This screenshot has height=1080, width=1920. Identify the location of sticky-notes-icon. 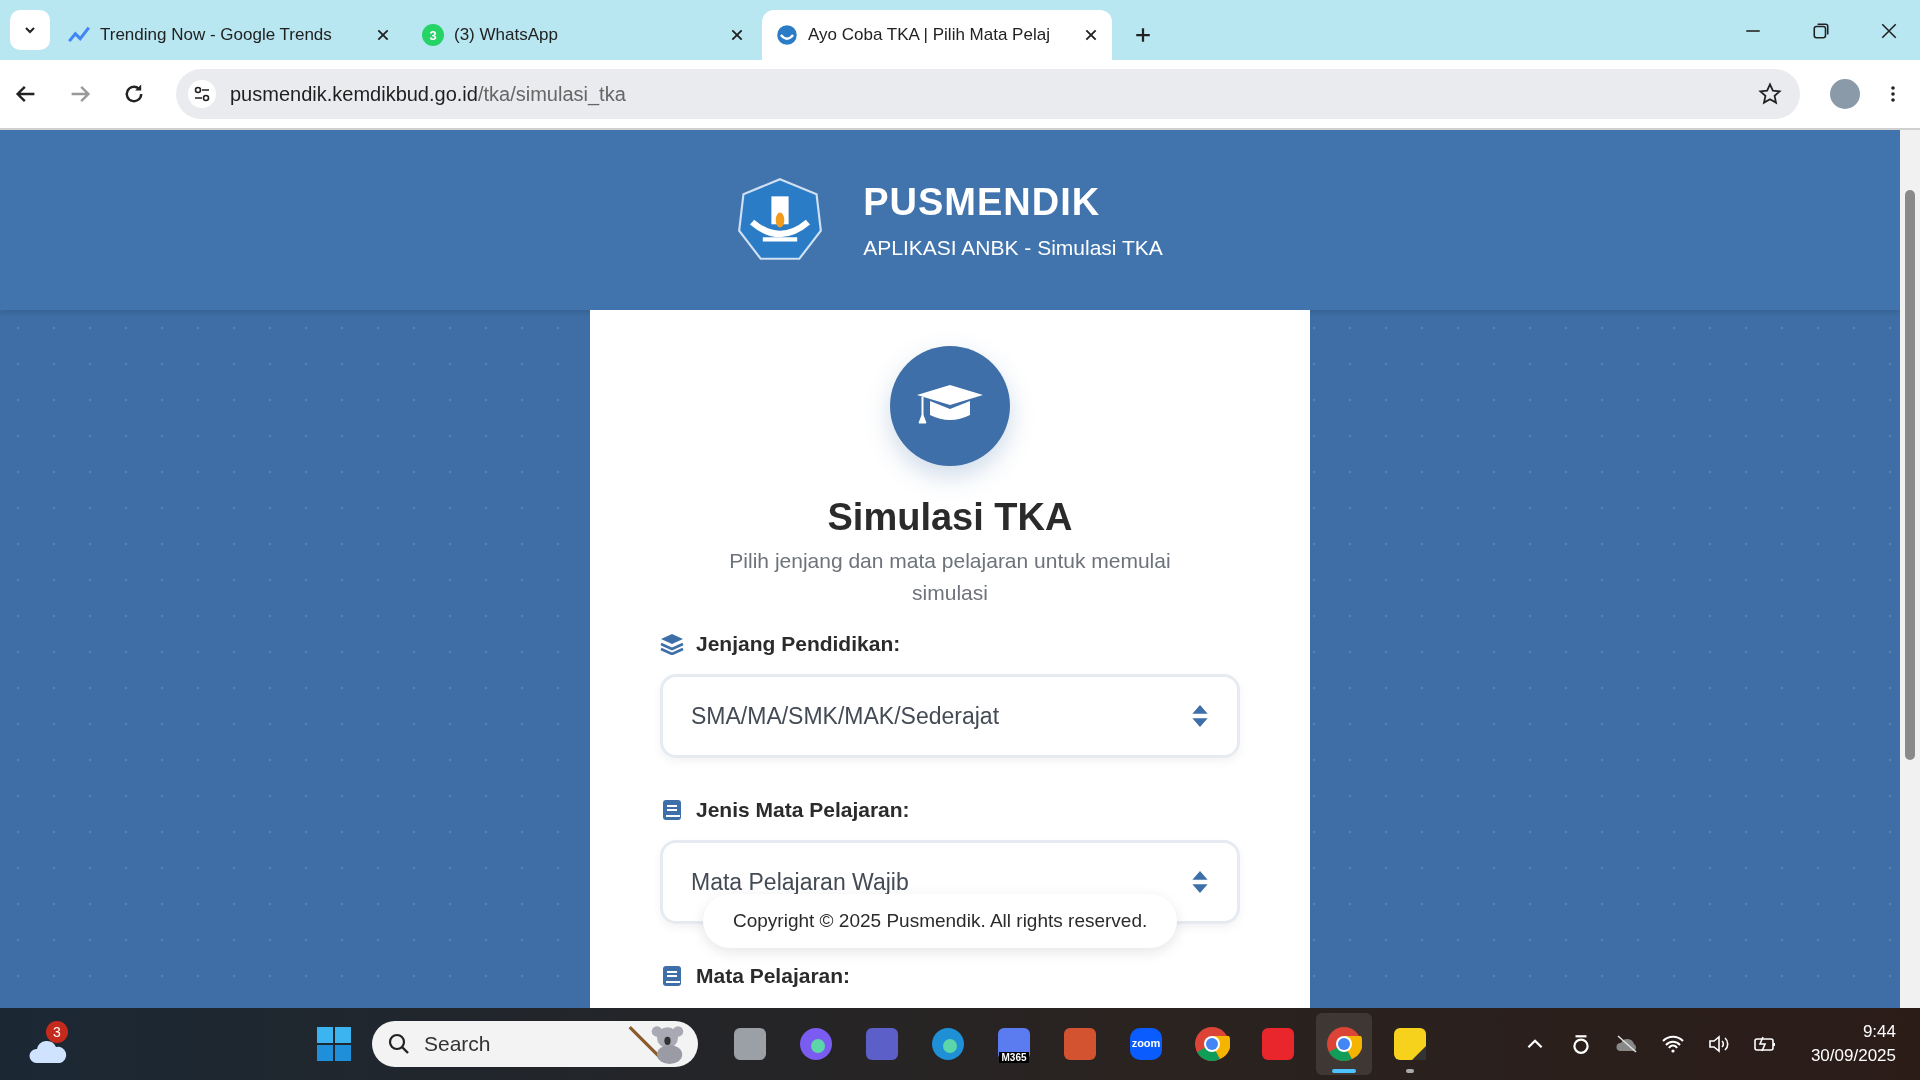
(1410, 1044).